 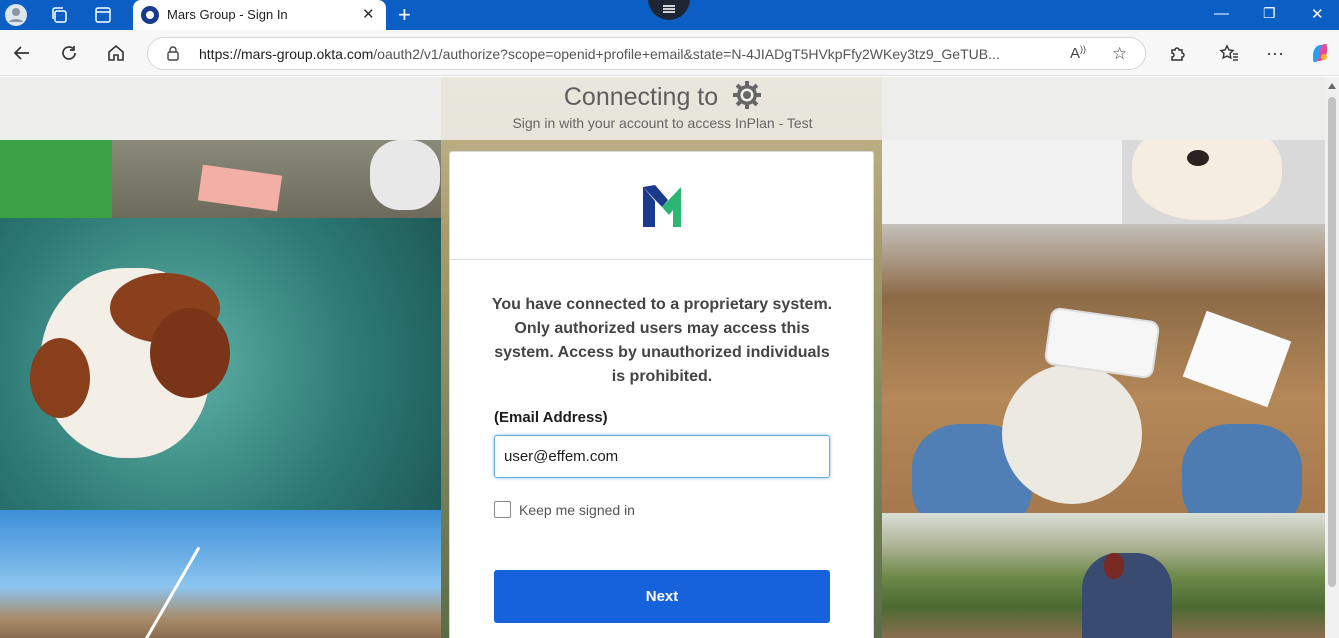 What do you see at coordinates (286, 54) in the screenshot?
I see `url-host: https://mars-group.okta.com` at bounding box center [286, 54].